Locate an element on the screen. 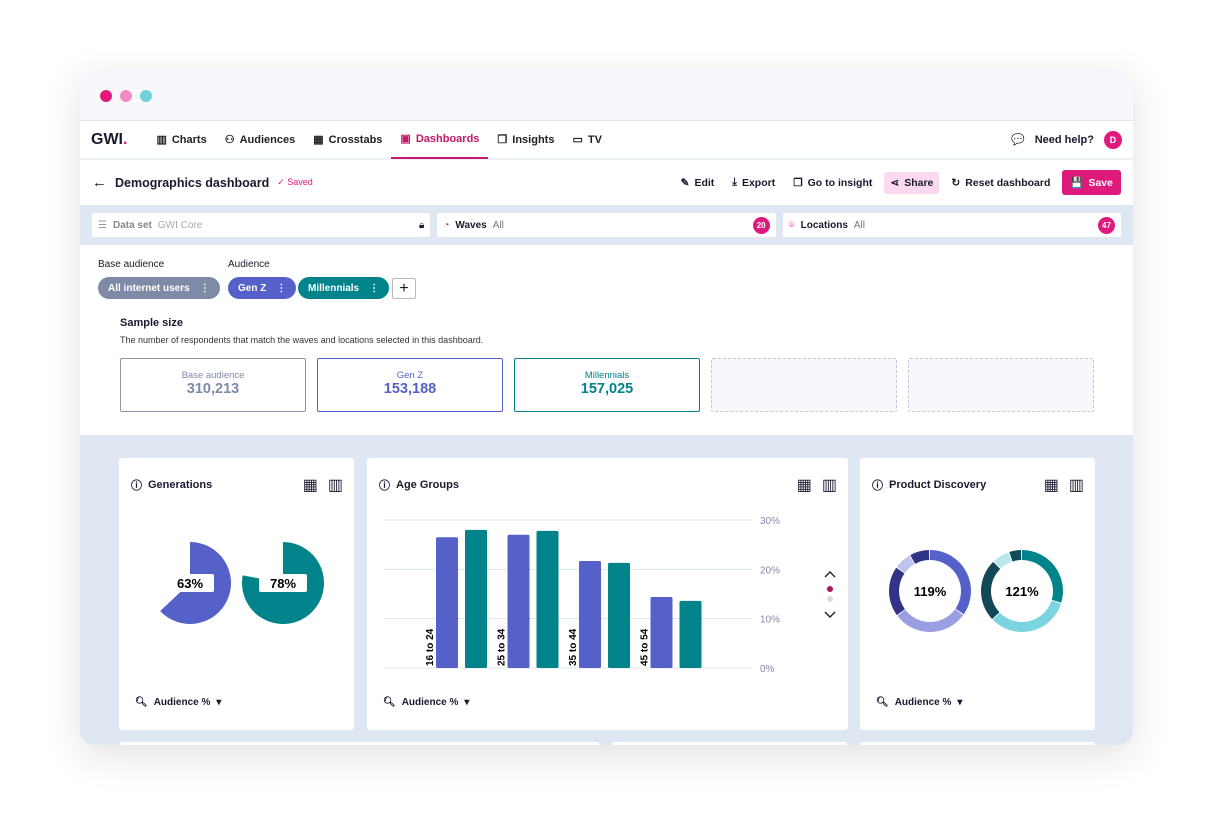 This screenshot has height=836, width=1213. add-audience-button: + is located at coordinates (404, 288).